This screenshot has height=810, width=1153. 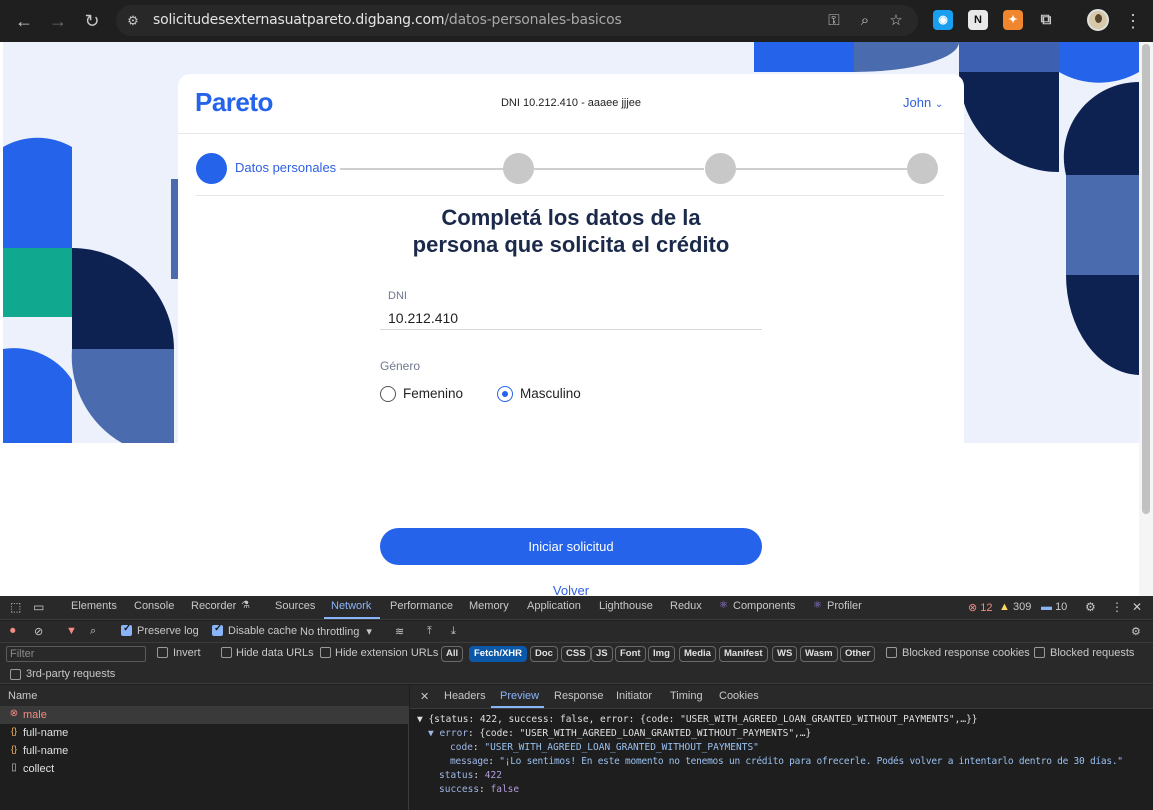 I want to click on network-settings-icon: ⚙, so click(x=1136, y=631).